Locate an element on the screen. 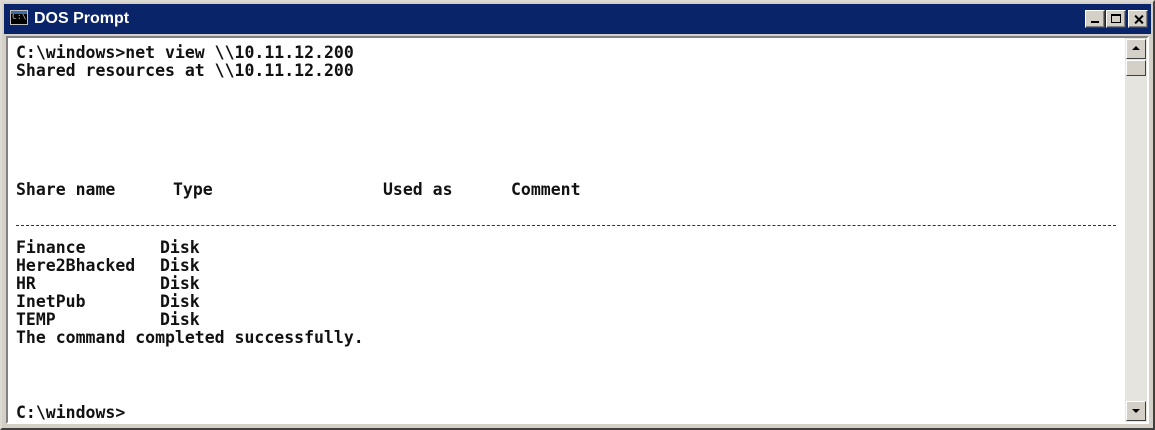 This screenshot has width=1155, height=430. scroll-thumb is located at coordinates (1136, 68).